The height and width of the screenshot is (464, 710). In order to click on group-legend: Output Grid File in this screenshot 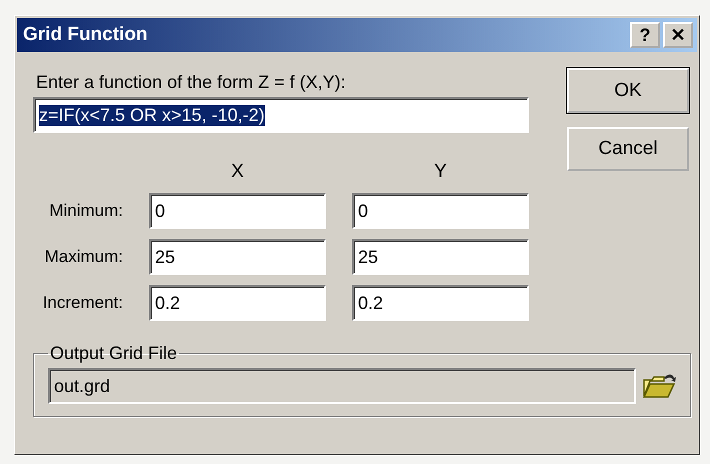, I will do `click(114, 353)`.